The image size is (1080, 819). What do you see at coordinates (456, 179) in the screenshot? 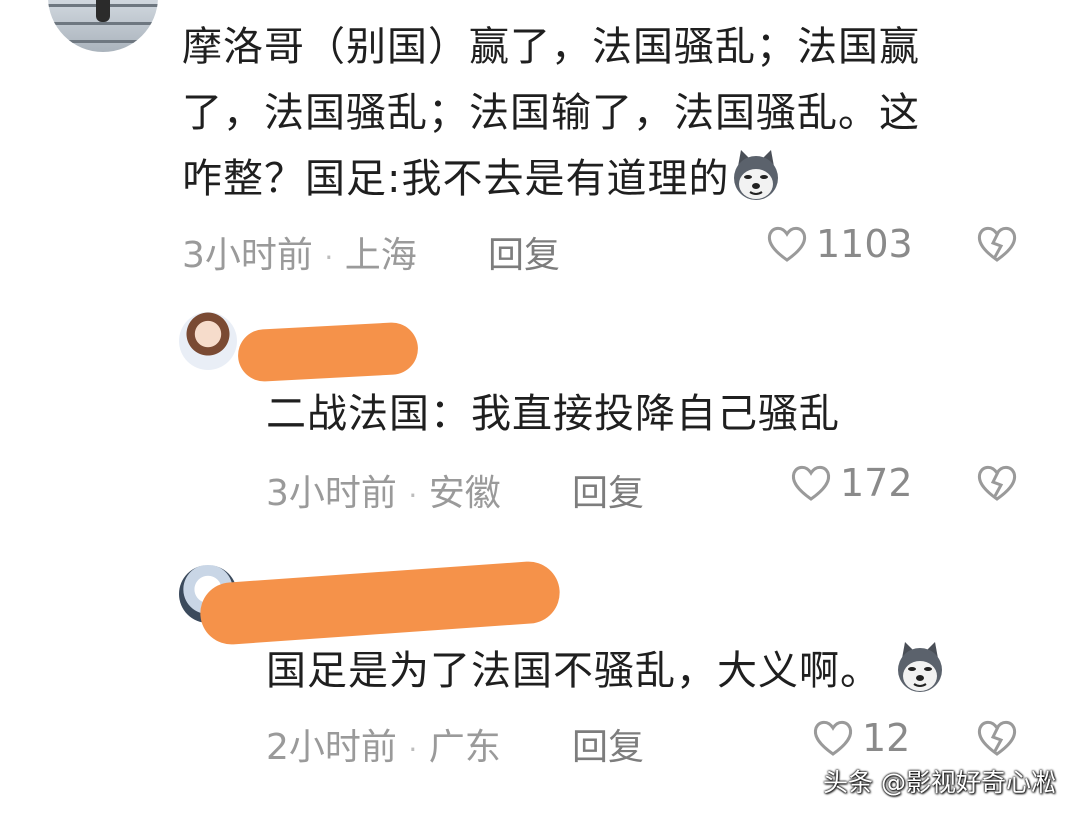
I see `comment-line-text: 咋整？国足:我不去是有道理的` at bounding box center [456, 179].